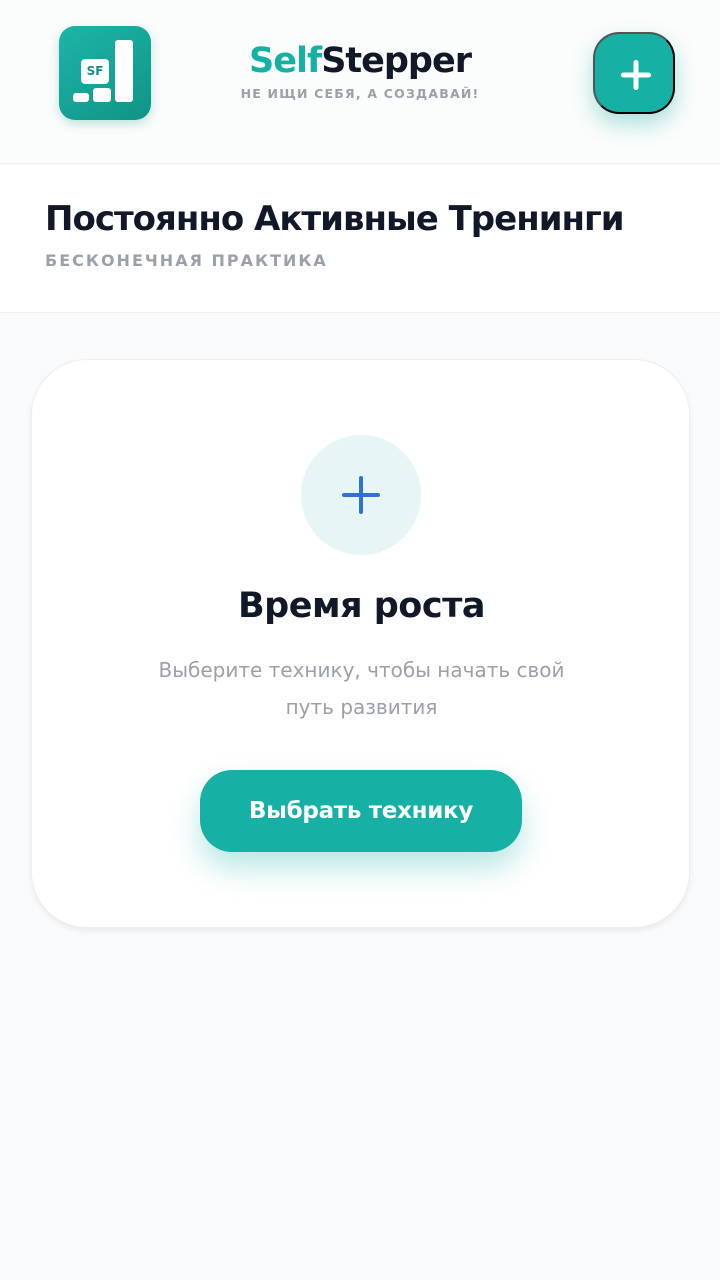 This screenshot has height=1280, width=720. I want to click on page-subtitle: БЕСКОНЕЧНАЯ ПРАКТИКА, so click(186, 260).